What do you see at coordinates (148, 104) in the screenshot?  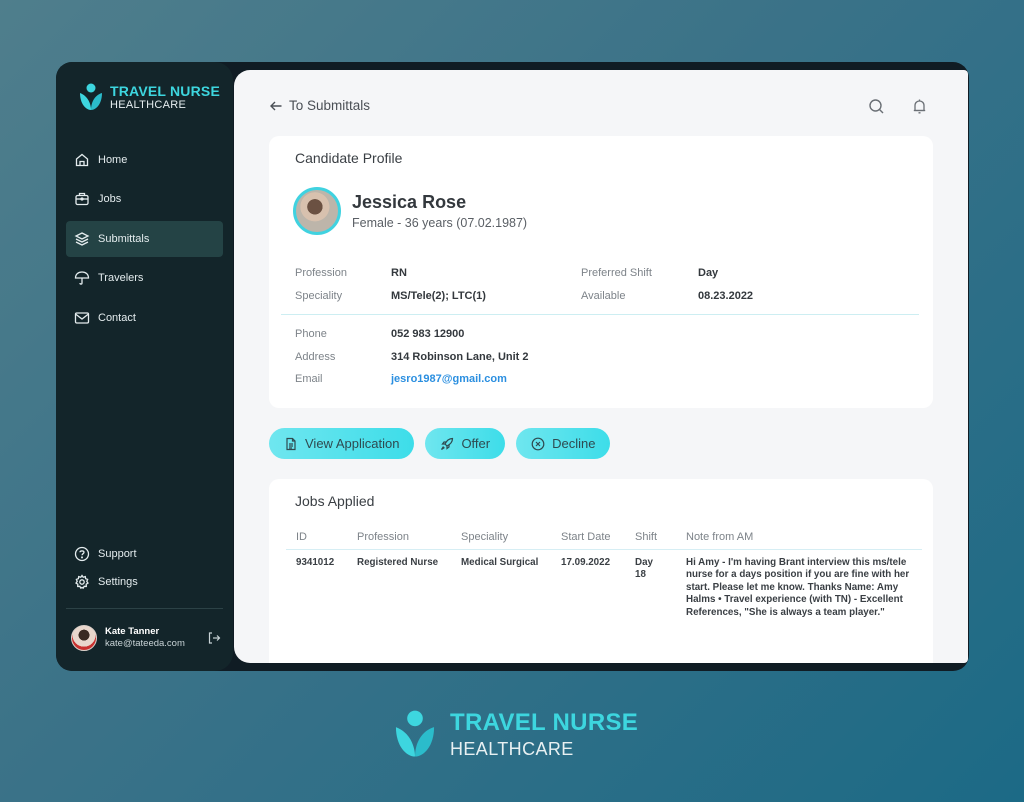 I see `brand-subtitle: HEALTHCARE` at bounding box center [148, 104].